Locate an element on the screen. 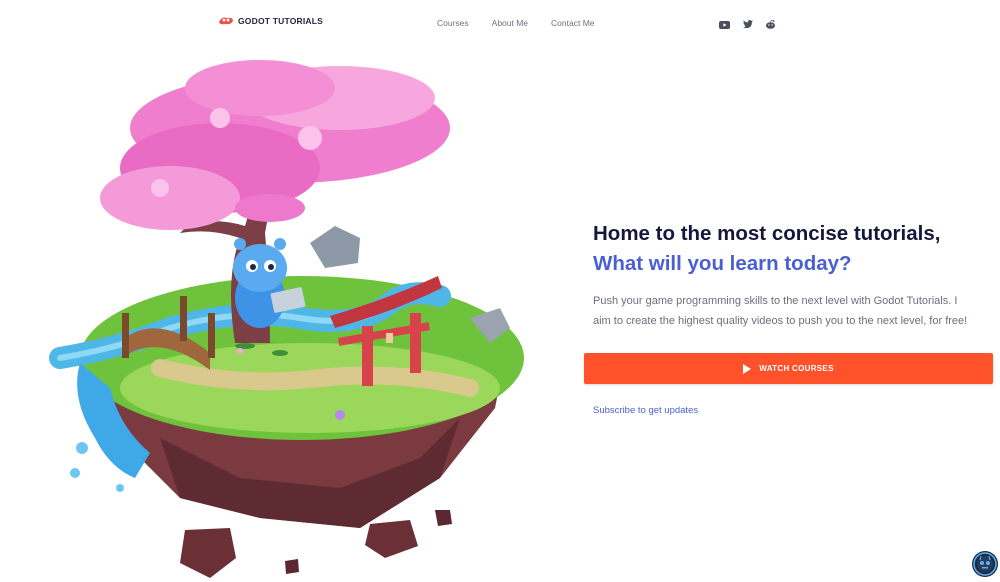 The width and height of the screenshot is (1000, 582). hero-headline: Home to the most concise tutorials, is located at coordinates (767, 233).